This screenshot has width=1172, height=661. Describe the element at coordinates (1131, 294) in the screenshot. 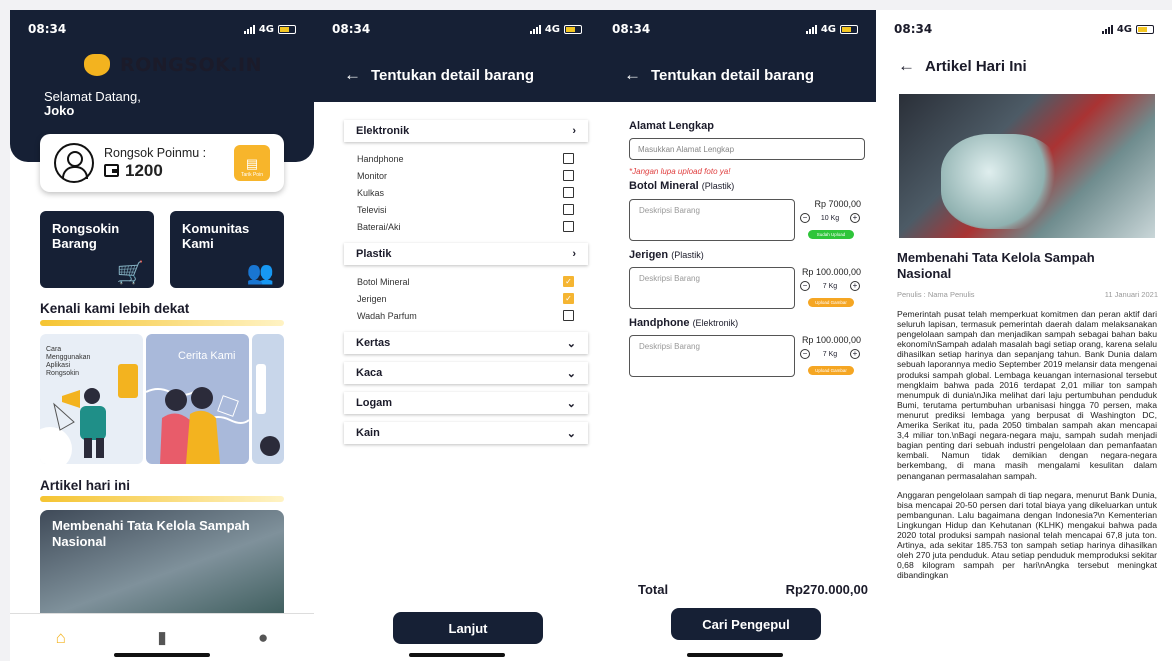

I see `article-date: 11 Januari 2021` at that location.